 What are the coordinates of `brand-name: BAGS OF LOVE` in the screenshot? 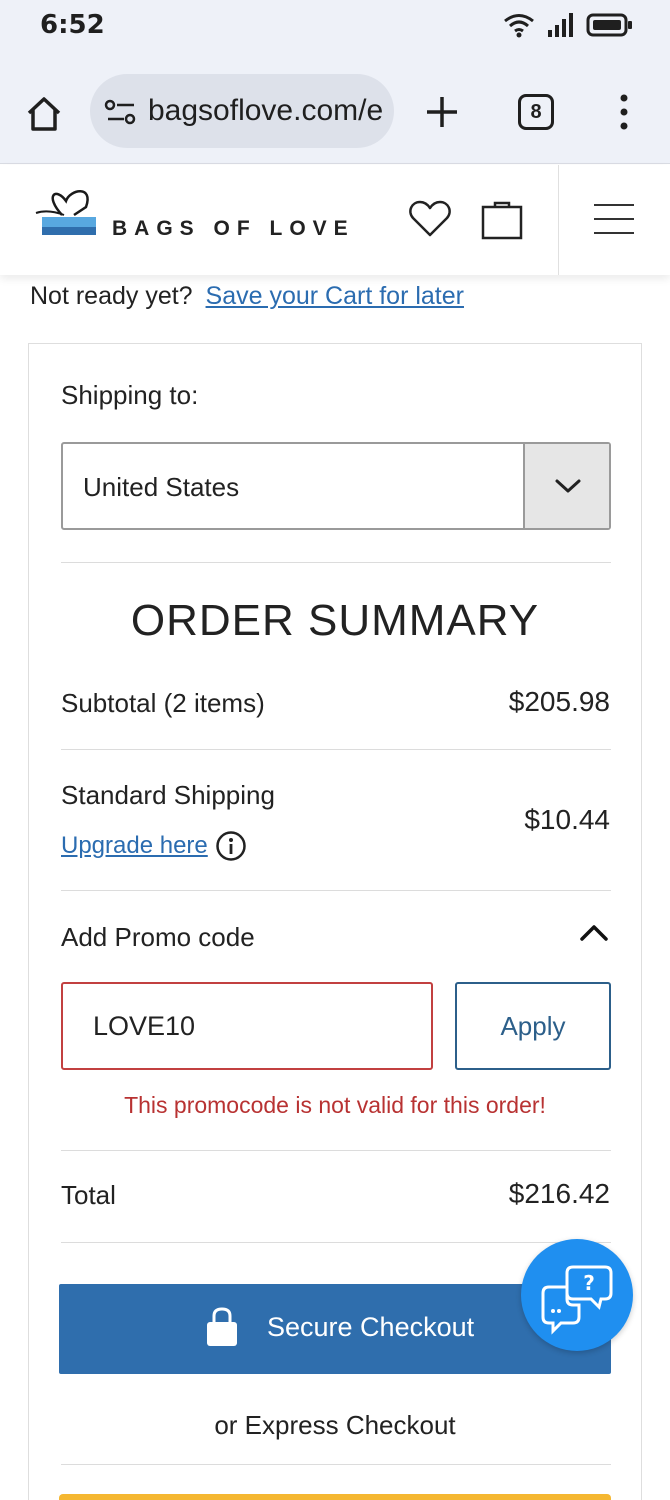 It's located at (233, 229).